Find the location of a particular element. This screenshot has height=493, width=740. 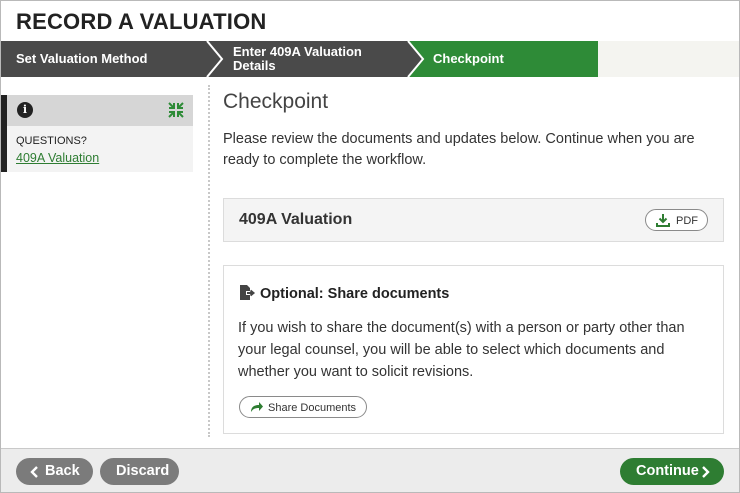

download-icon is located at coordinates (663, 220).